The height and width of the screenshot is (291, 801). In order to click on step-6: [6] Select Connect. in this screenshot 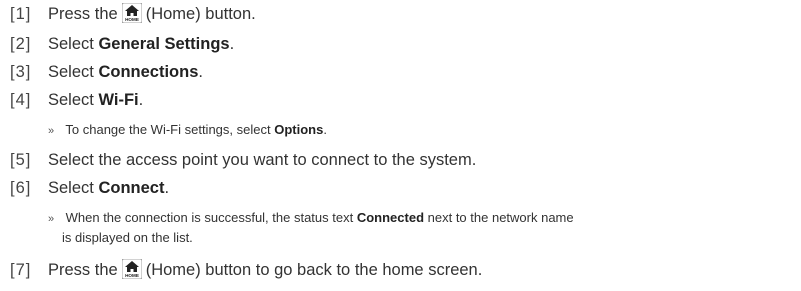, I will do `click(89, 188)`.